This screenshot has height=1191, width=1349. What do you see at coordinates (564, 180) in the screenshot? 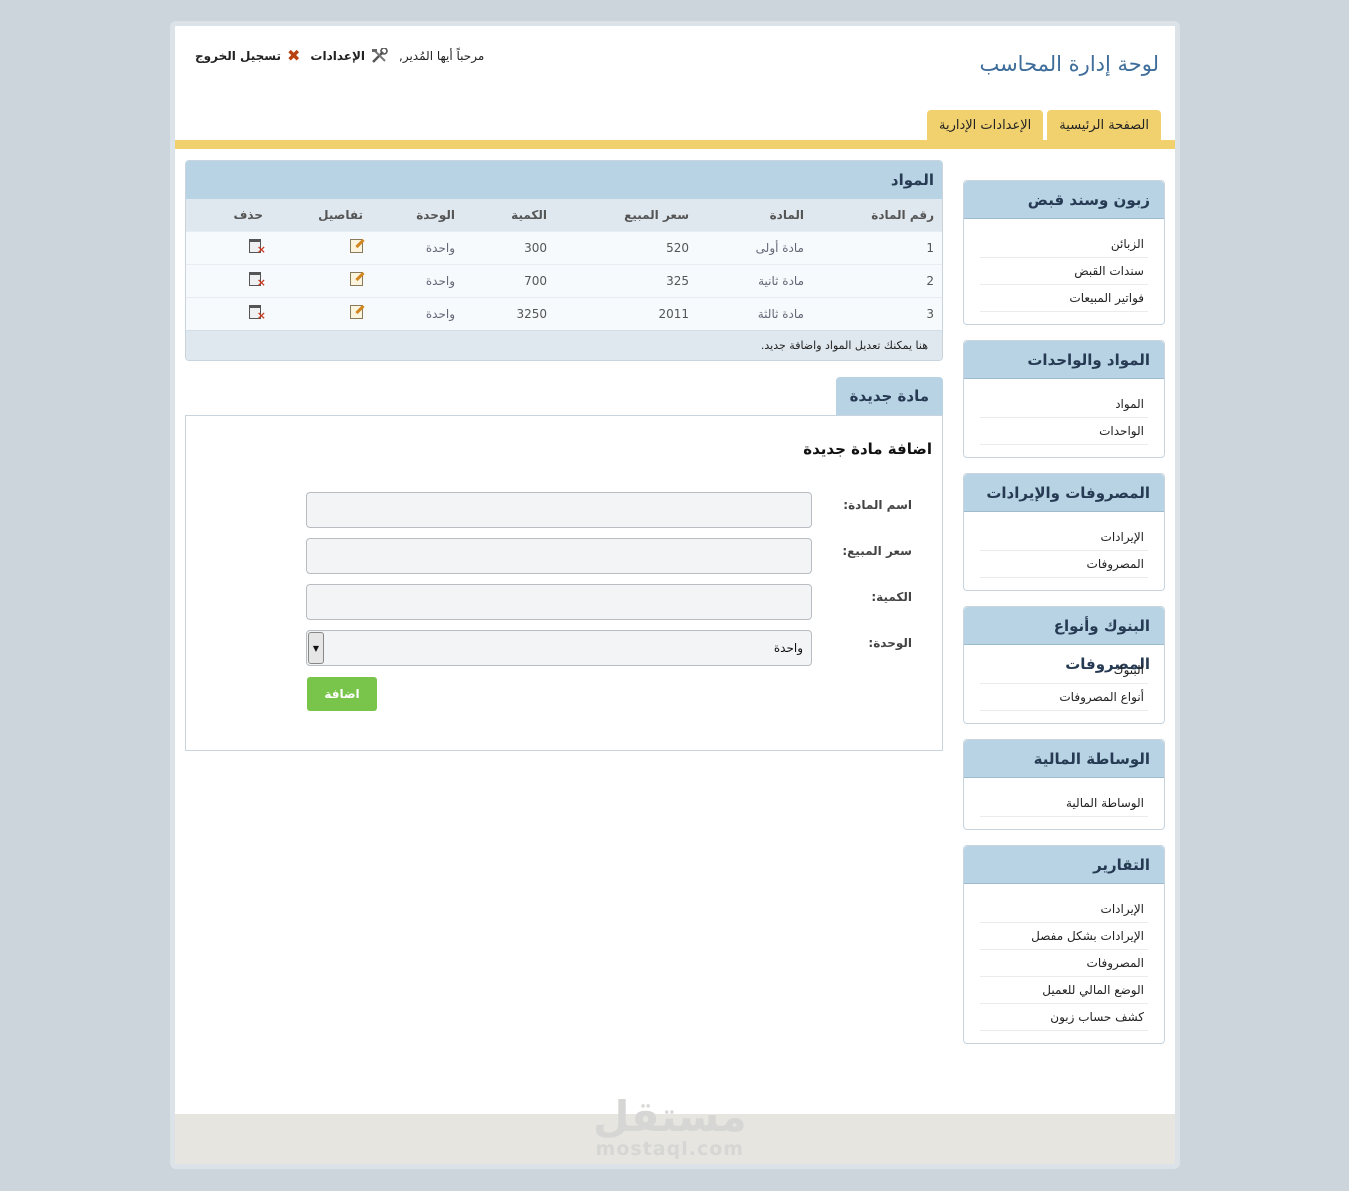
I see `materials-panel-title: المواد` at bounding box center [564, 180].